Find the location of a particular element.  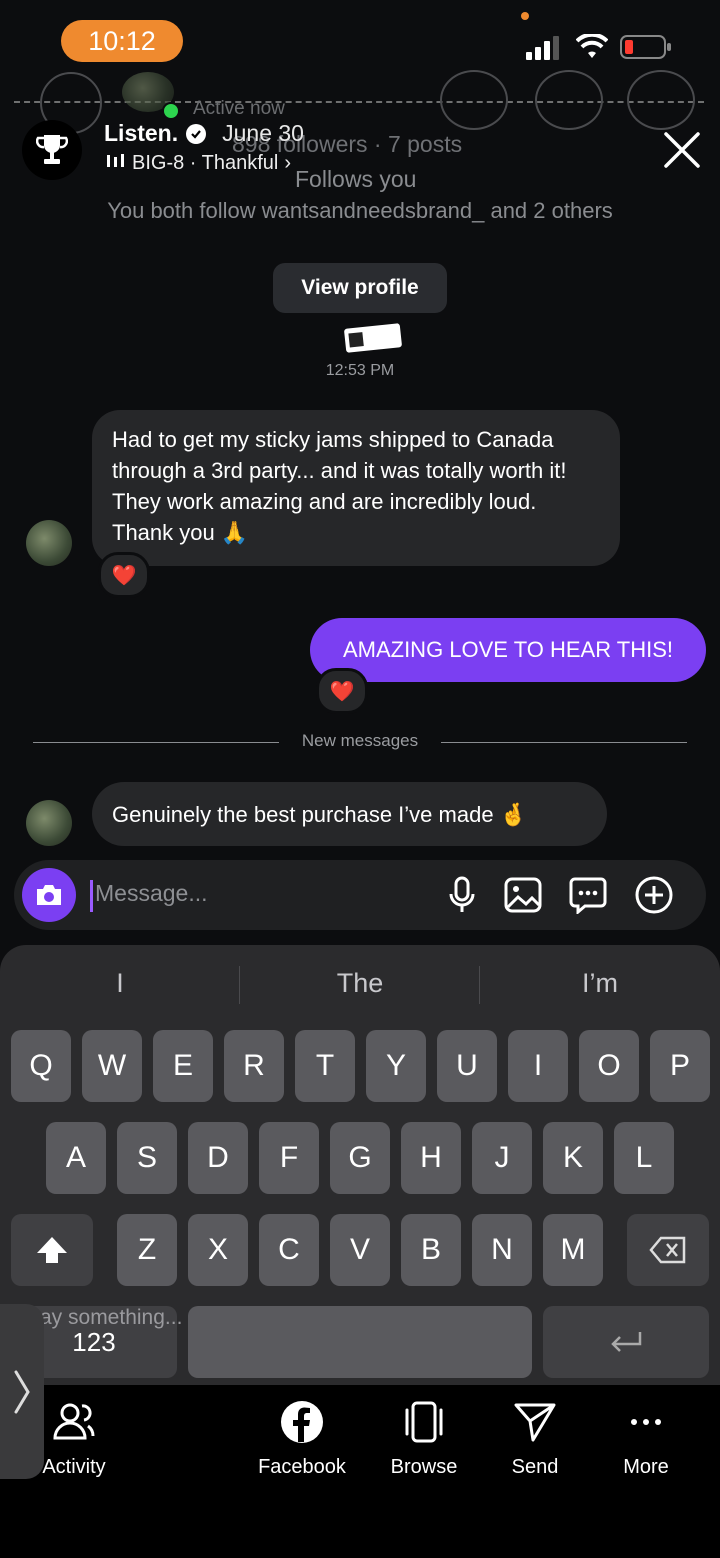

nav-facebook: Facebook is located at coordinates (302, 1439).